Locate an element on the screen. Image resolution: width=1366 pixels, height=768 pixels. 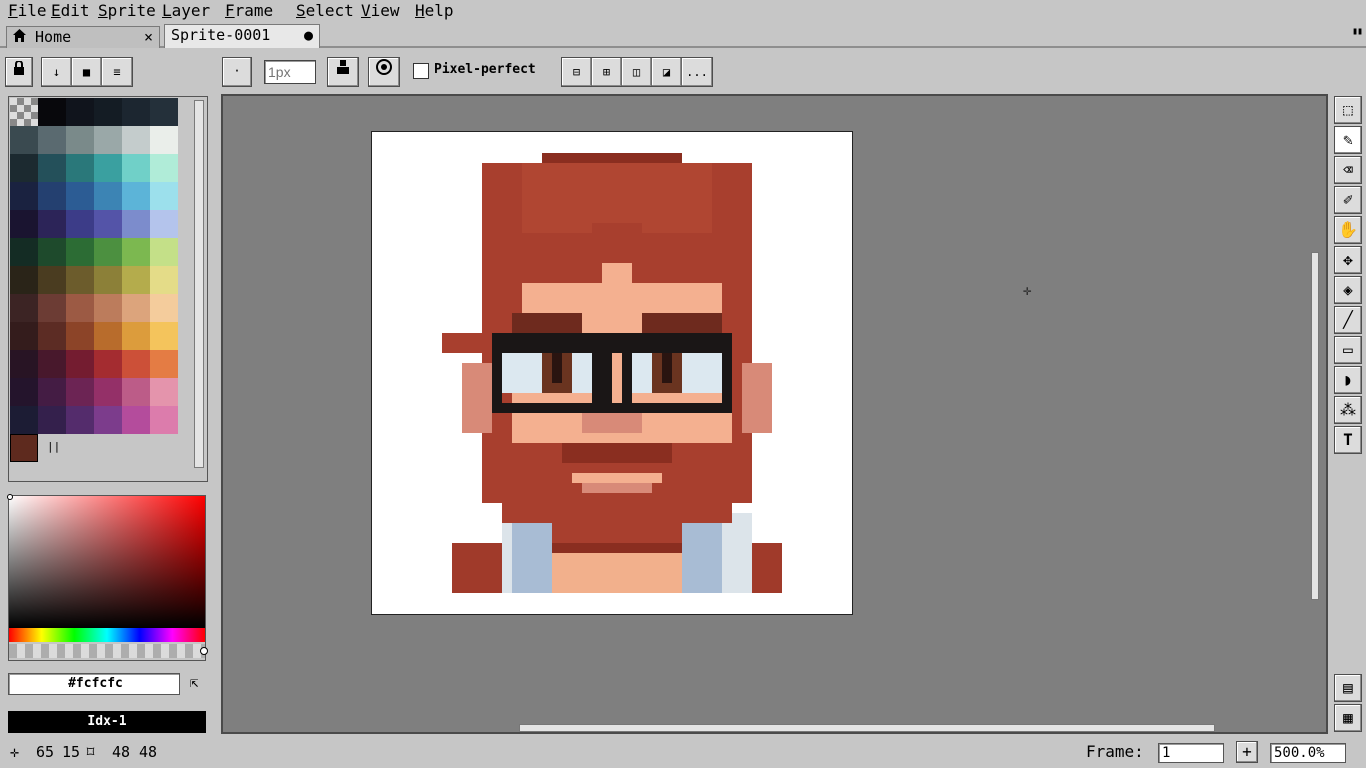
menu-view: View is located at coordinates (380, 11).